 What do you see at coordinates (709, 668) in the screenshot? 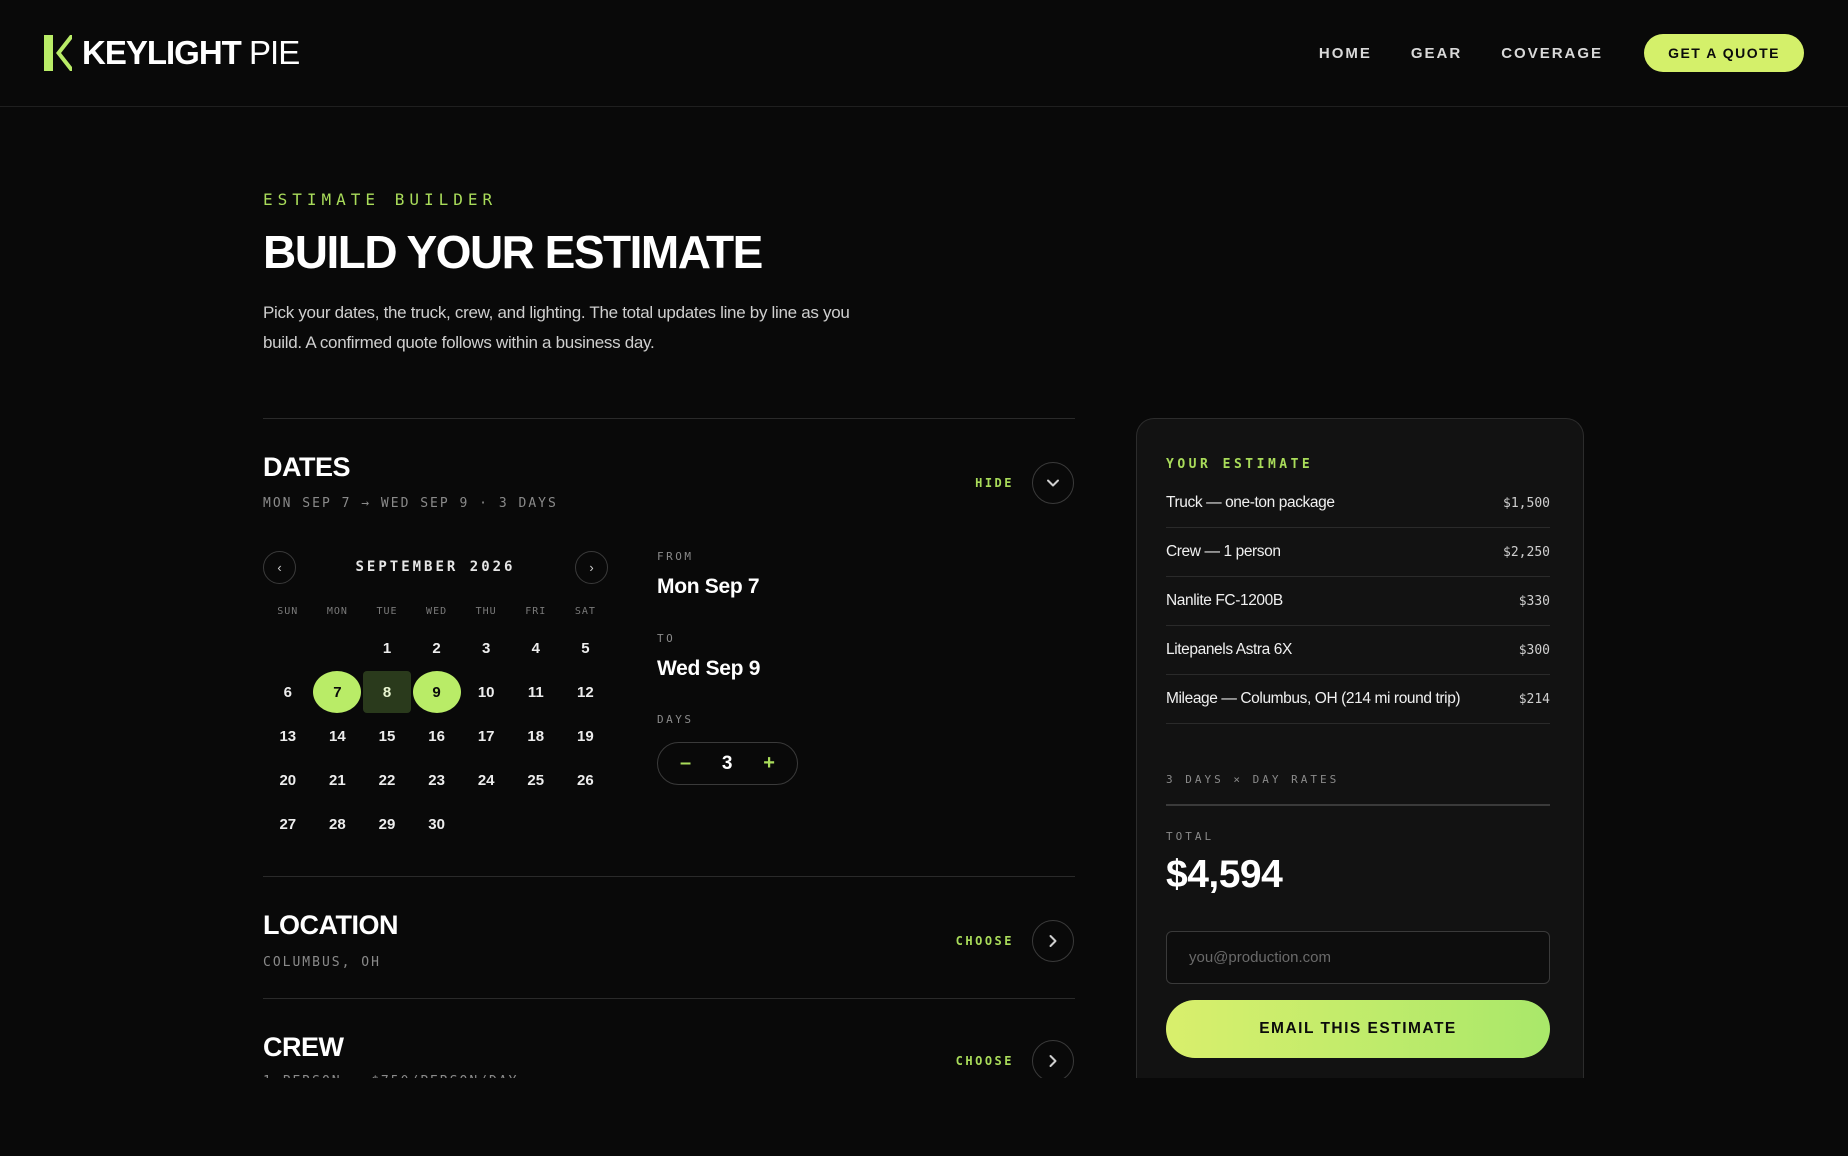
I see `to-value: Wed Sep 9` at bounding box center [709, 668].